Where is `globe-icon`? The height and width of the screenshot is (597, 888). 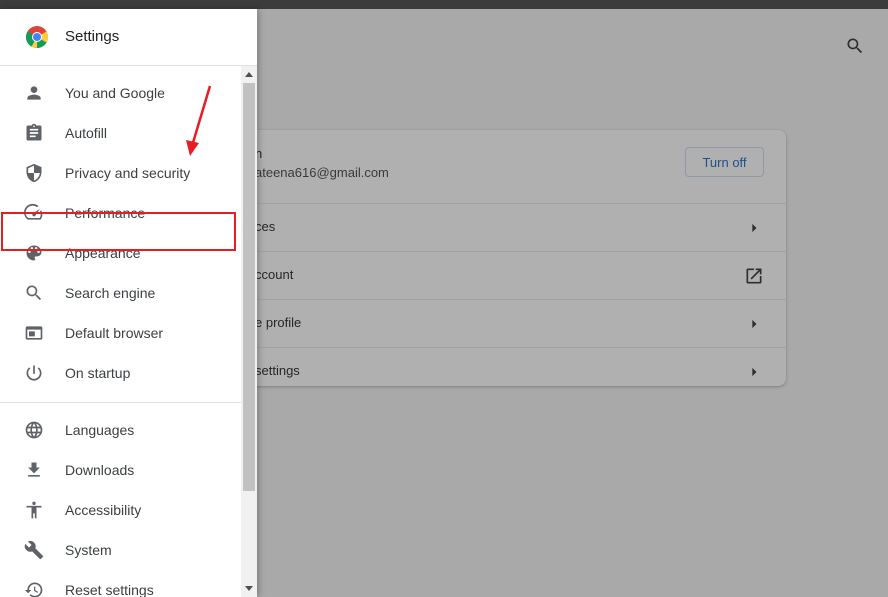
globe-icon is located at coordinates (34, 430).